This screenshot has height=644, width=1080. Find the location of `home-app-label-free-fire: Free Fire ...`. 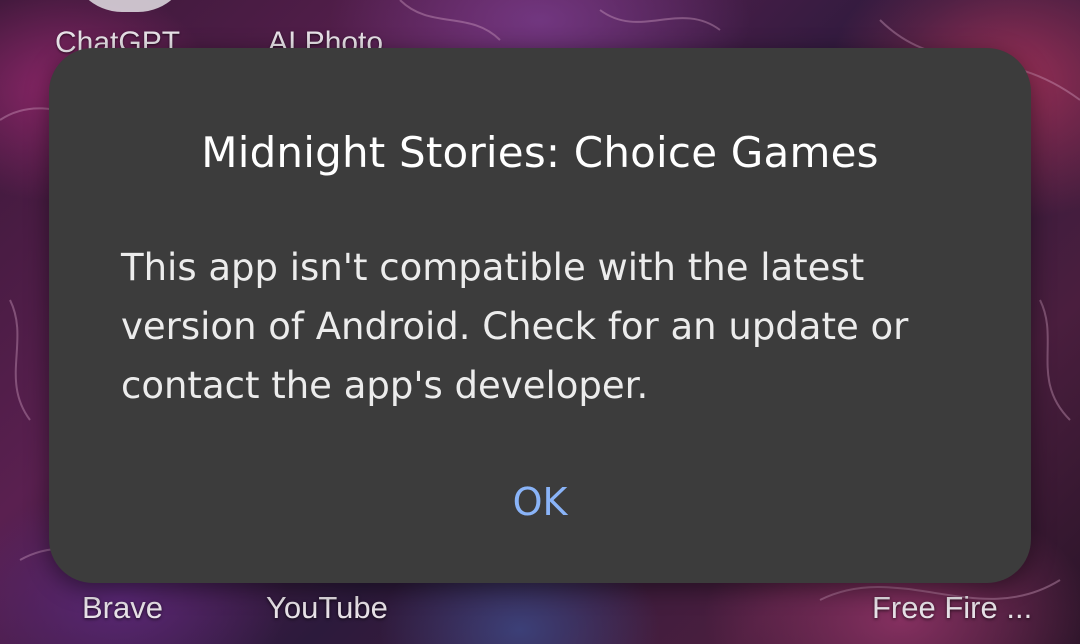

home-app-label-free-fire: Free Fire ... is located at coordinates (952, 608).